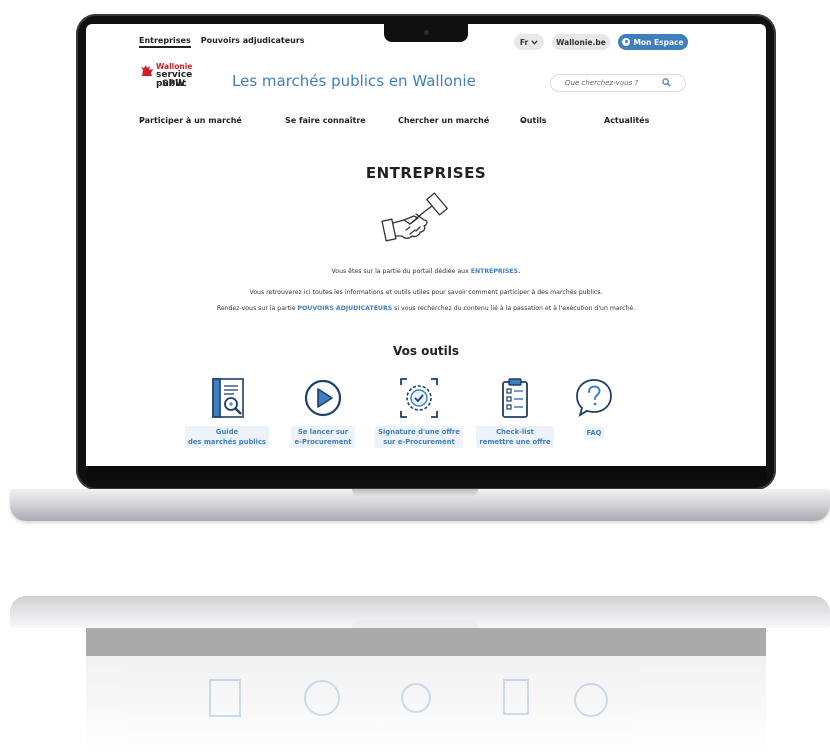 This screenshot has height=756, width=830. I want to click on tool-signature: Signature d'une offre sur e-Procurement, so click(419, 412).